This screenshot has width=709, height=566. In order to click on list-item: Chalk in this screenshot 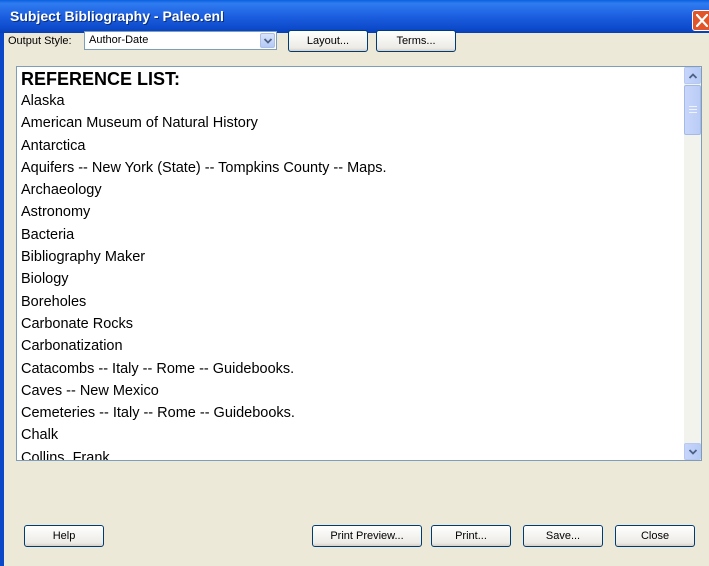, I will do `click(351, 435)`.